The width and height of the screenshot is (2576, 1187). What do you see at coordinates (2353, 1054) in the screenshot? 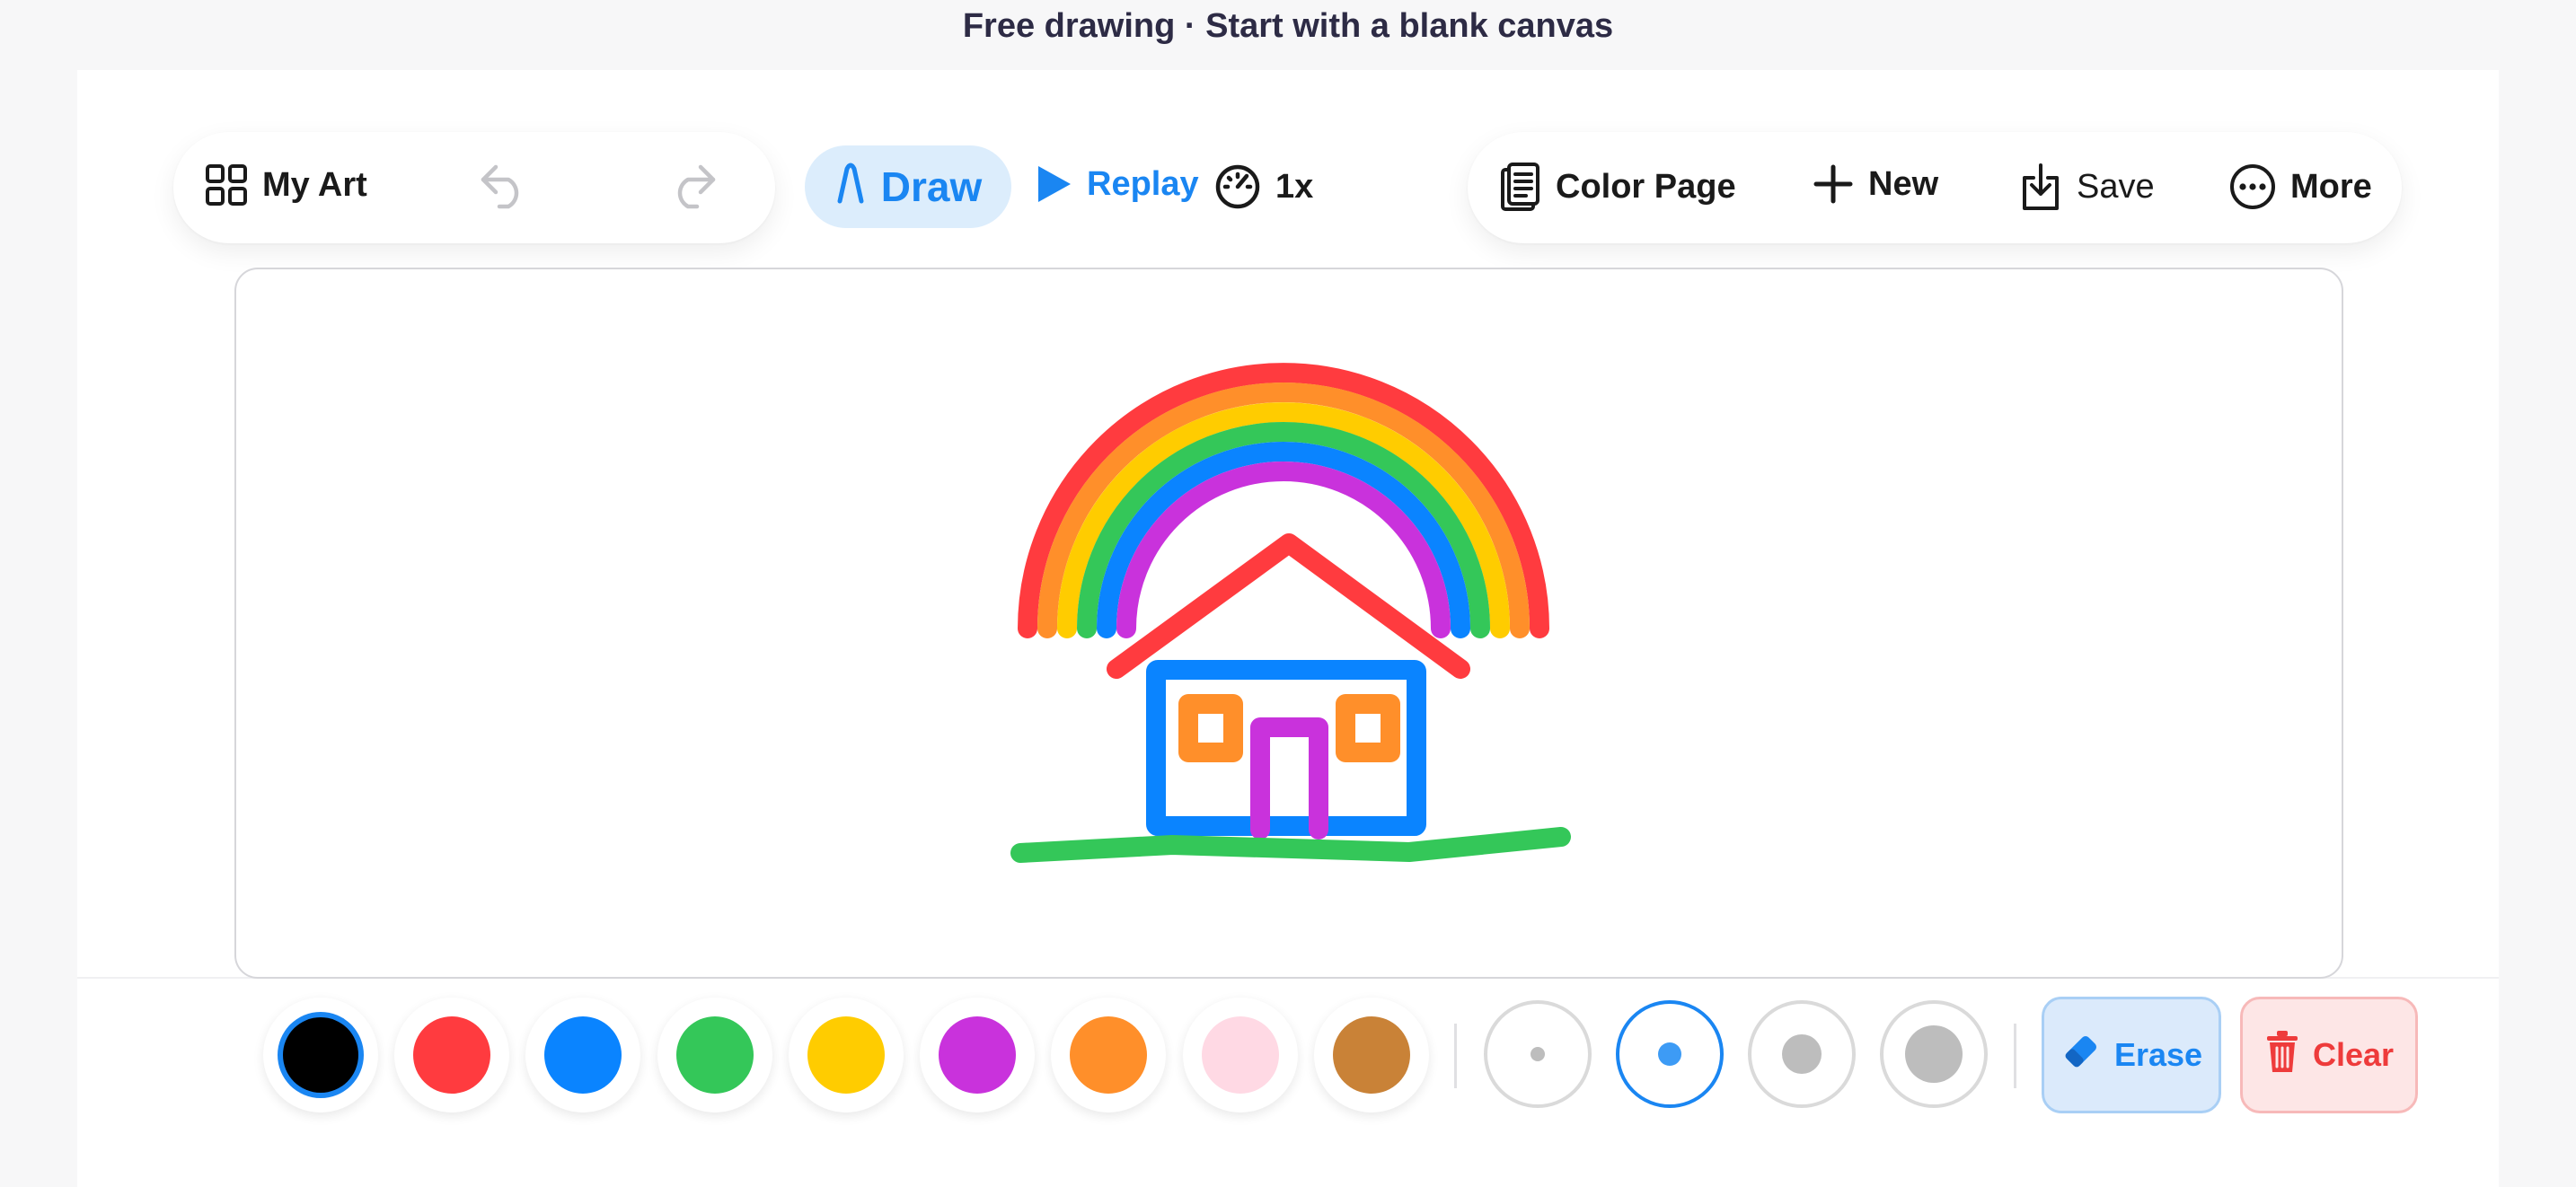
I see `clear-label: Clear` at bounding box center [2353, 1054].